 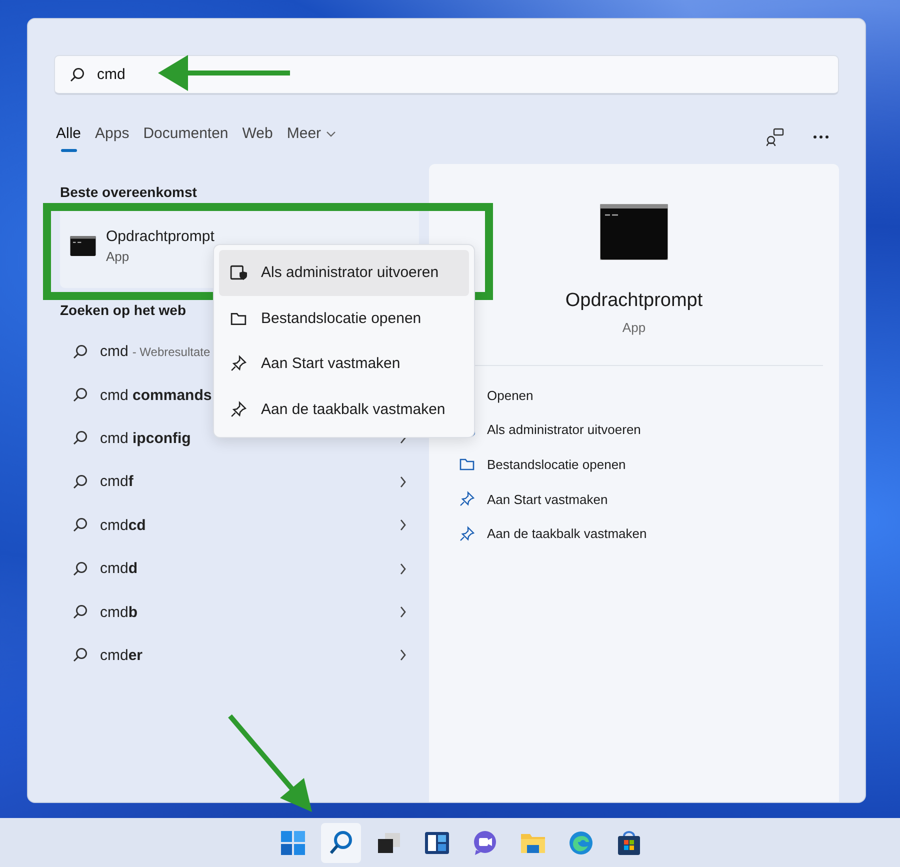 What do you see at coordinates (547, 499) in the screenshot?
I see `action-label: Aan Start vastmaken` at bounding box center [547, 499].